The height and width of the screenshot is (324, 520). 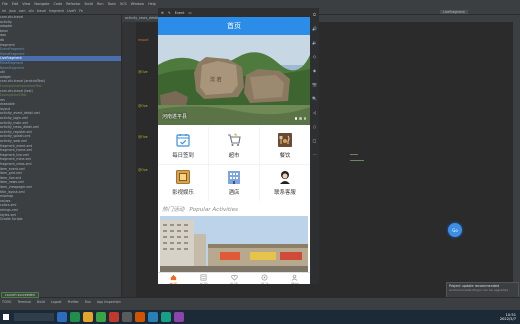 What do you see at coordinates (203, 283) in the screenshot?
I see `nav-label: 新闻` at bounding box center [203, 283].